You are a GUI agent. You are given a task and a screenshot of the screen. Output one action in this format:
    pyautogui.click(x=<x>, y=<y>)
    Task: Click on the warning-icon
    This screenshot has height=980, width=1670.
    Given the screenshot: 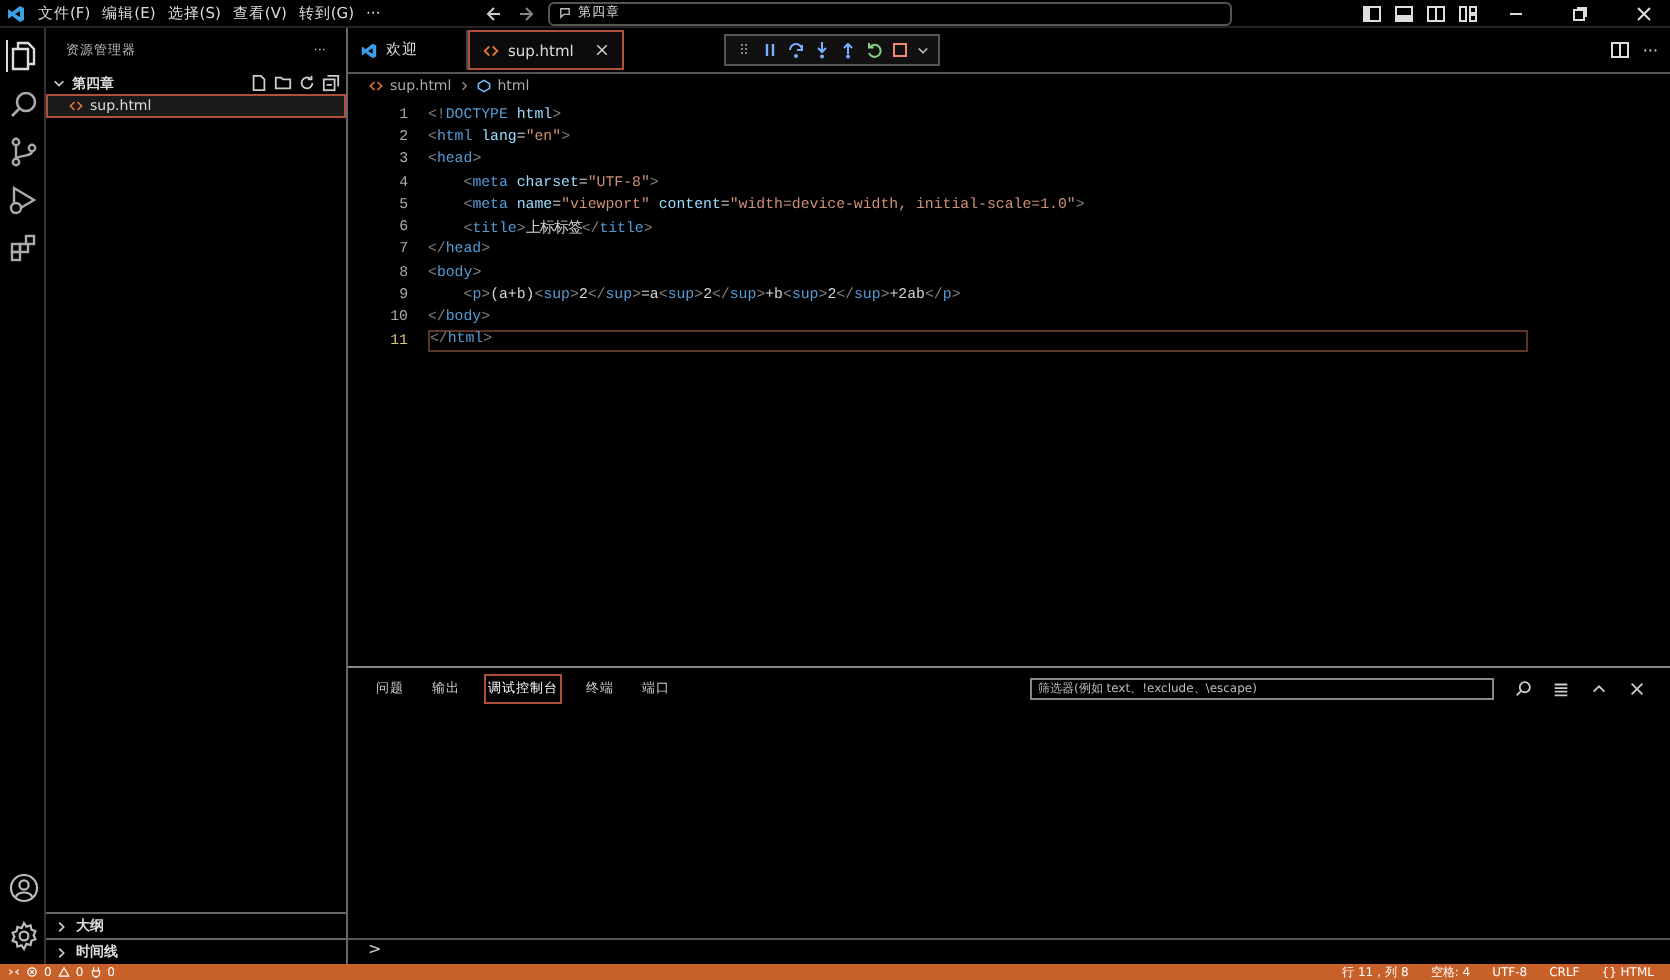 What is the action you would take?
    pyautogui.click(x=63, y=972)
    